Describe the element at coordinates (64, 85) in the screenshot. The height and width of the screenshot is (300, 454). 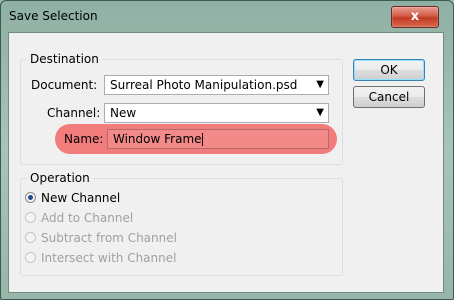
I see `document-label: Document:` at that location.